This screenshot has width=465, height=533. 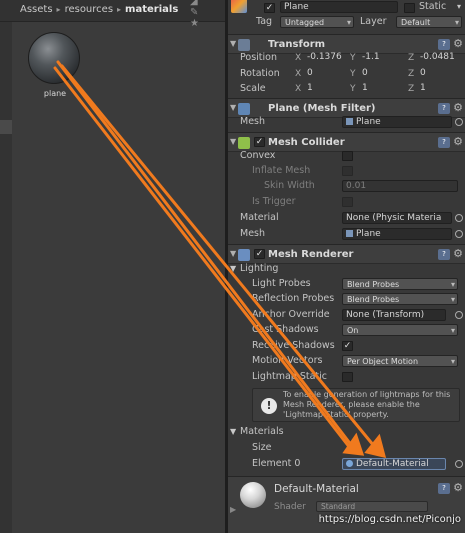 I want to click on tag-layer-row: Tag Untagged Layer Default, so click(x=346, y=22).